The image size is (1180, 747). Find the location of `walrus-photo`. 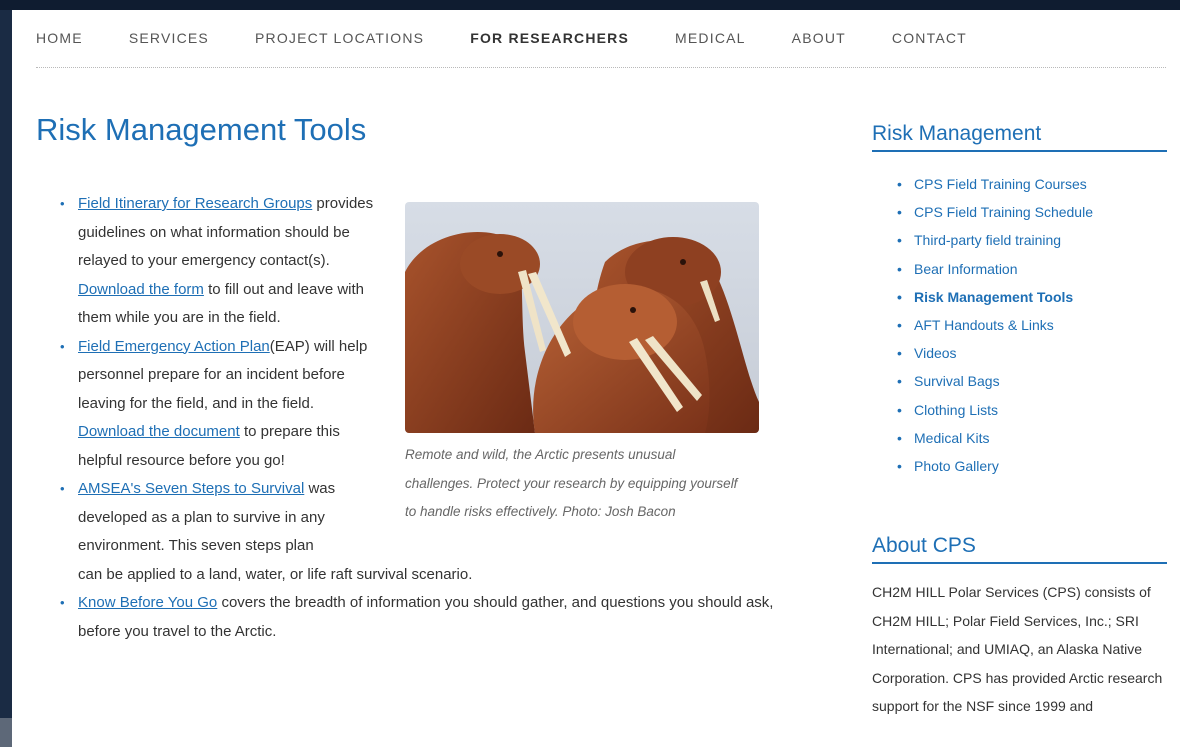

walrus-photo is located at coordinates (582, 317).